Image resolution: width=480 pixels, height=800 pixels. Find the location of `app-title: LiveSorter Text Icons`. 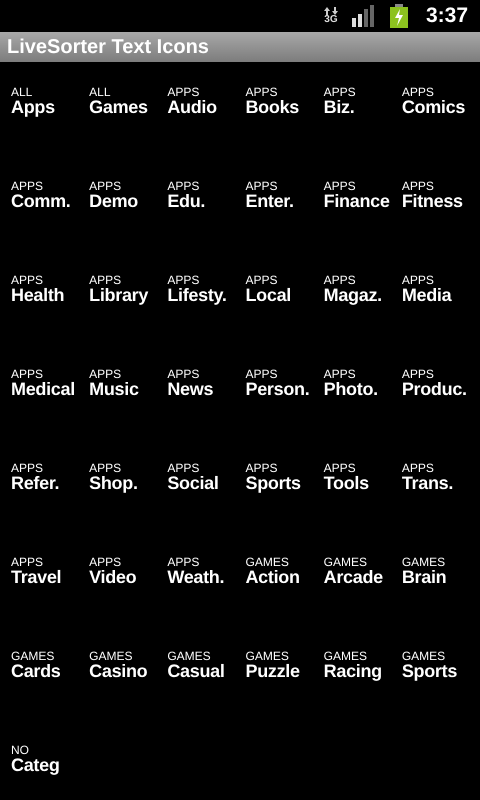

app-title: LiveSorter Text Icons is located at coordinates (108, 47).